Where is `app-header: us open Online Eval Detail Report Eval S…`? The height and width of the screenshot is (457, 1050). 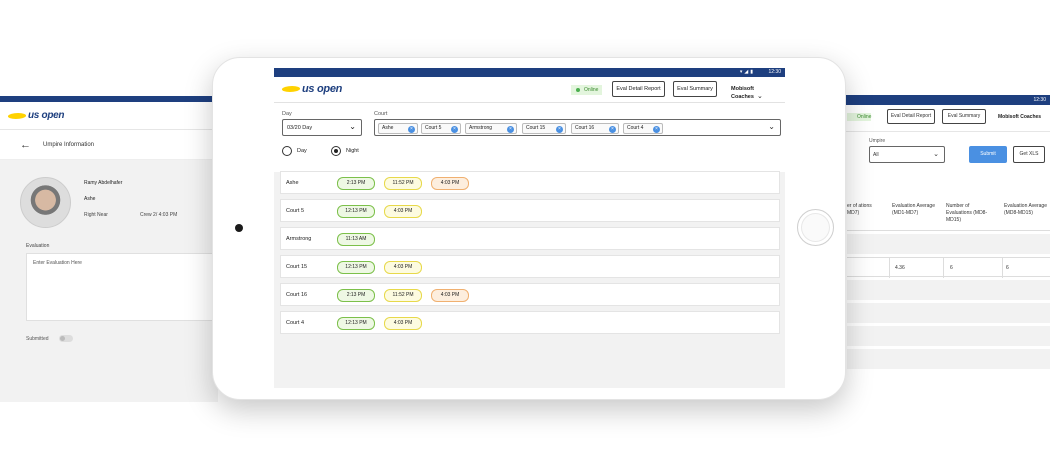
app-header: us open Online Eval Detail Report Eval S… is located at coordinates (529, 90).